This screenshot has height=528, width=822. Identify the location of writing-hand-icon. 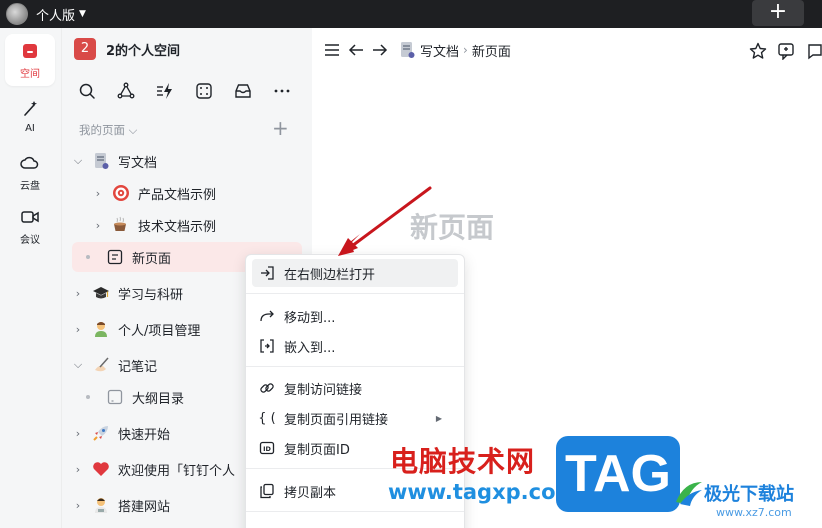
(101, 365).